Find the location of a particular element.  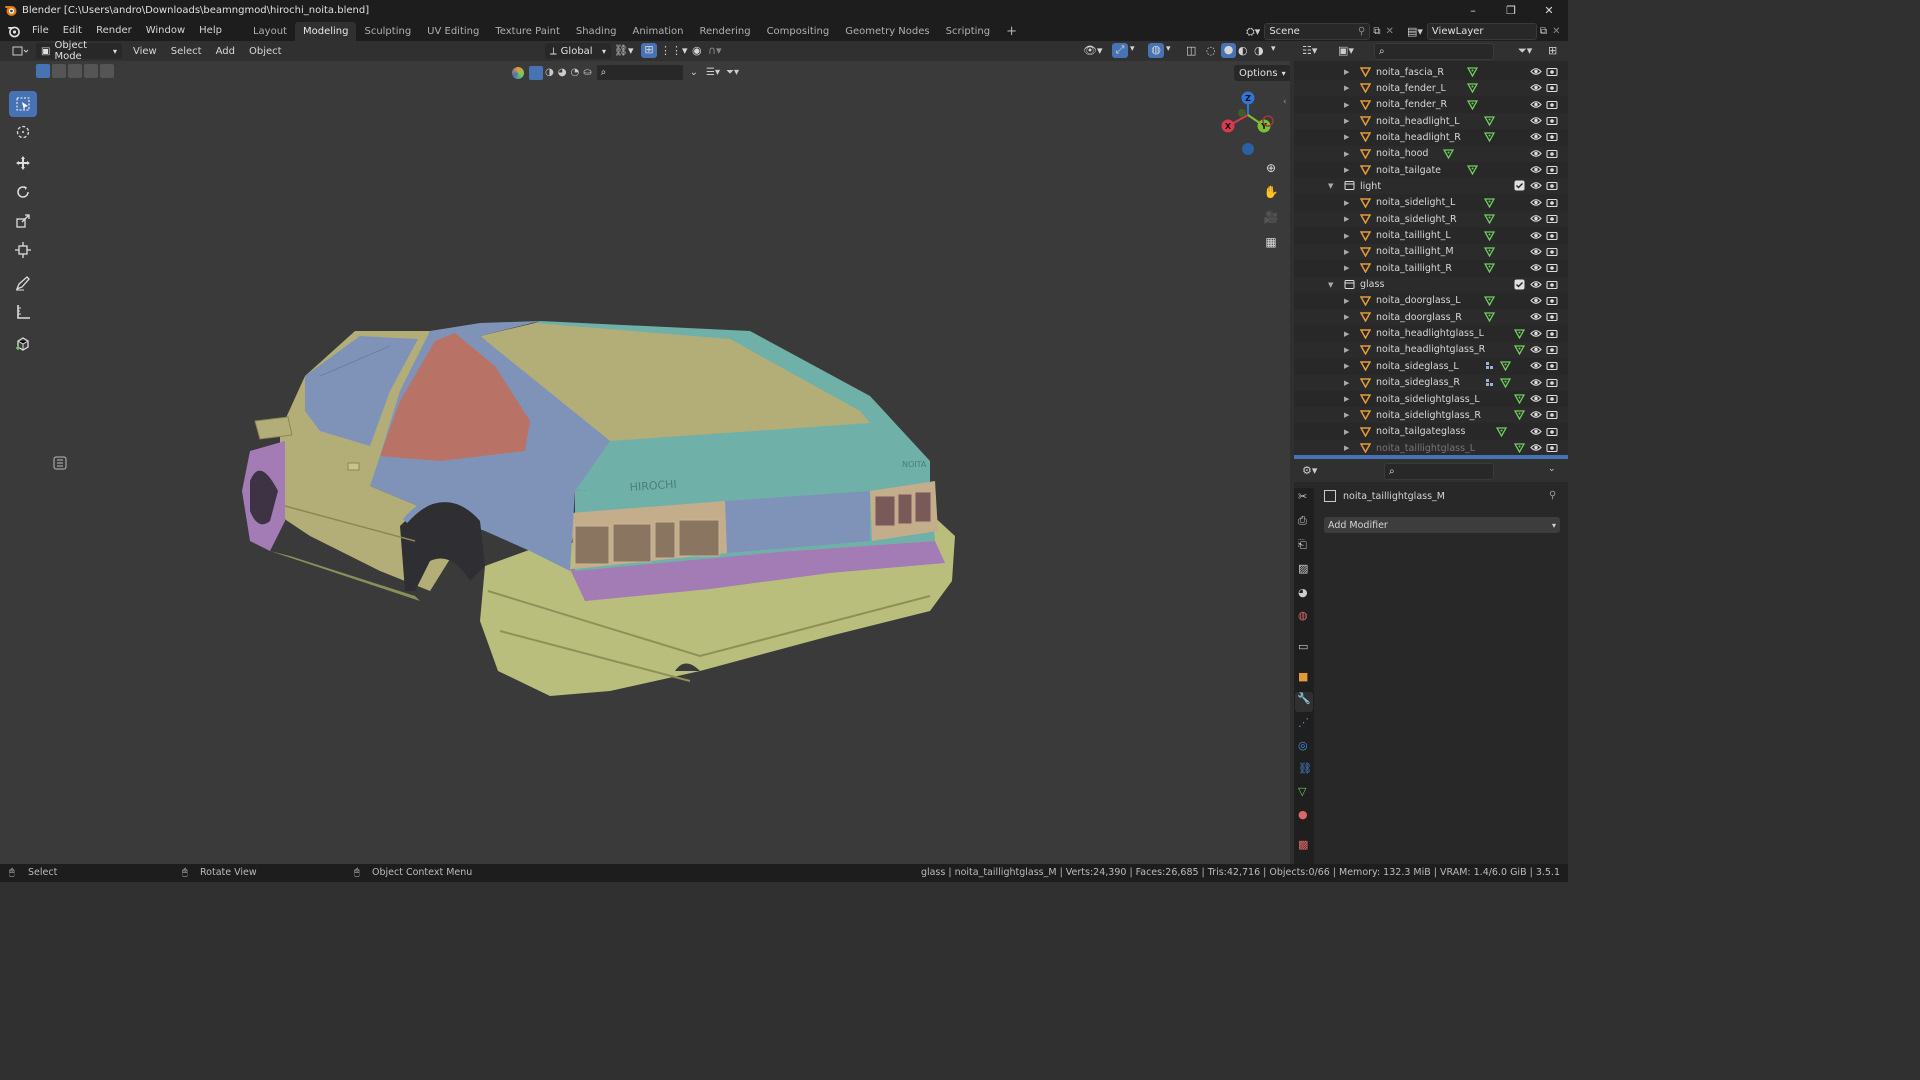

overlay-toggle-icon: ◍ is located at coordinates (1156, 50).